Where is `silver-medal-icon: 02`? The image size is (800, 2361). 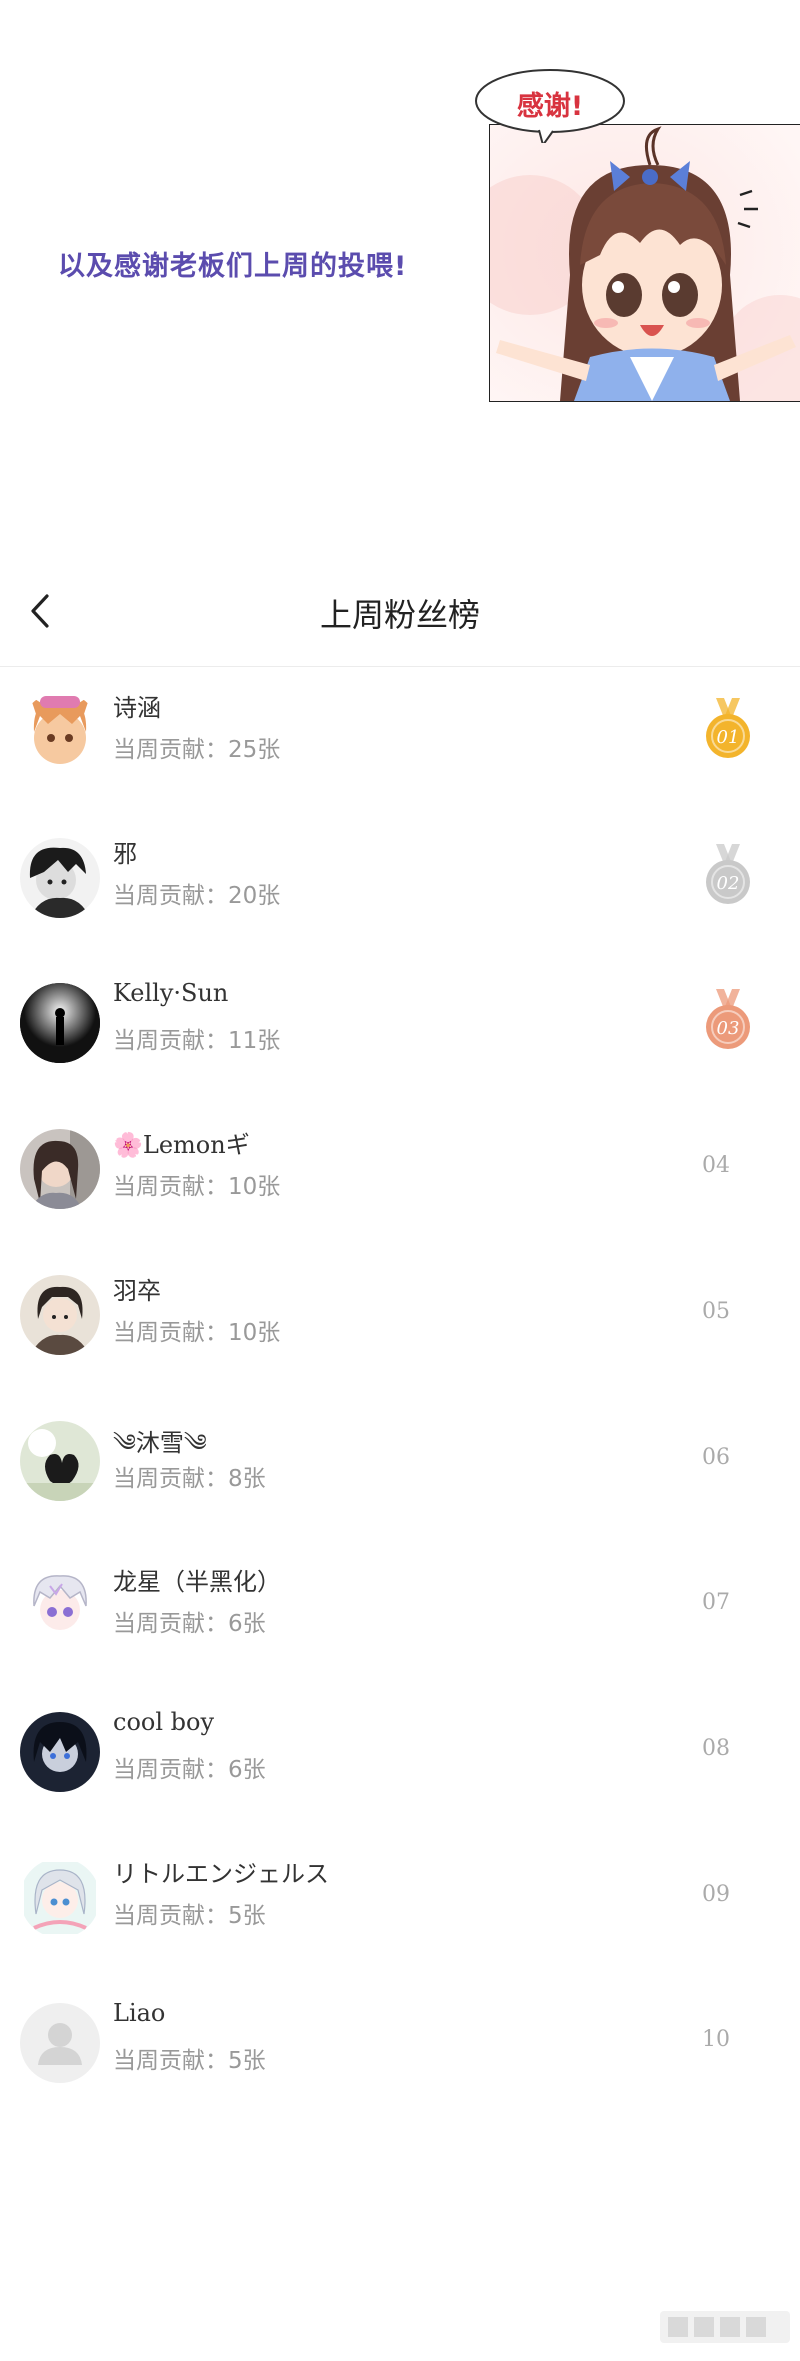
silver-medal-icon: 02 is located at coordinates (728, 874).